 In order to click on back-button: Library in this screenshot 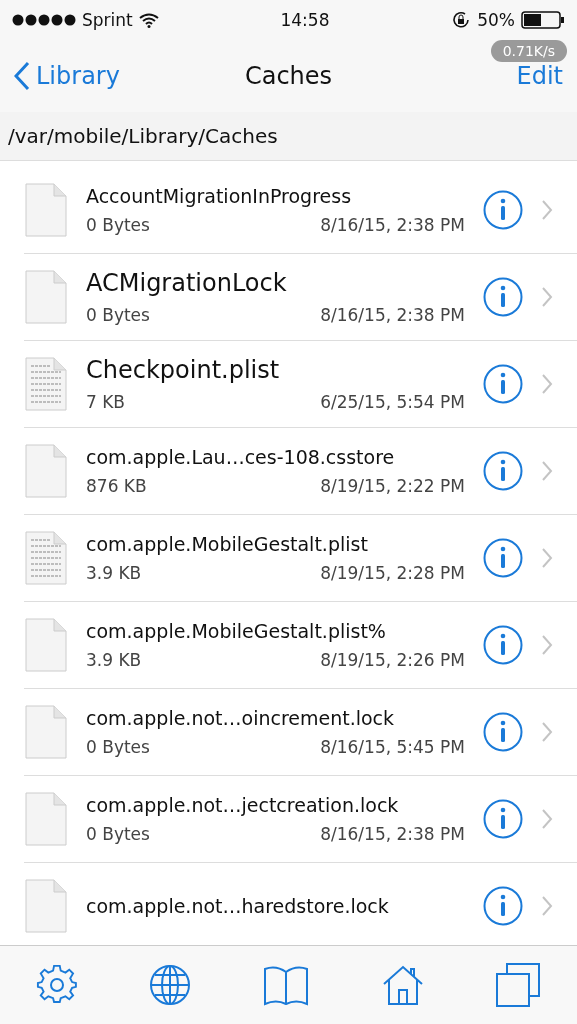, I will do `click(129, 76)`.